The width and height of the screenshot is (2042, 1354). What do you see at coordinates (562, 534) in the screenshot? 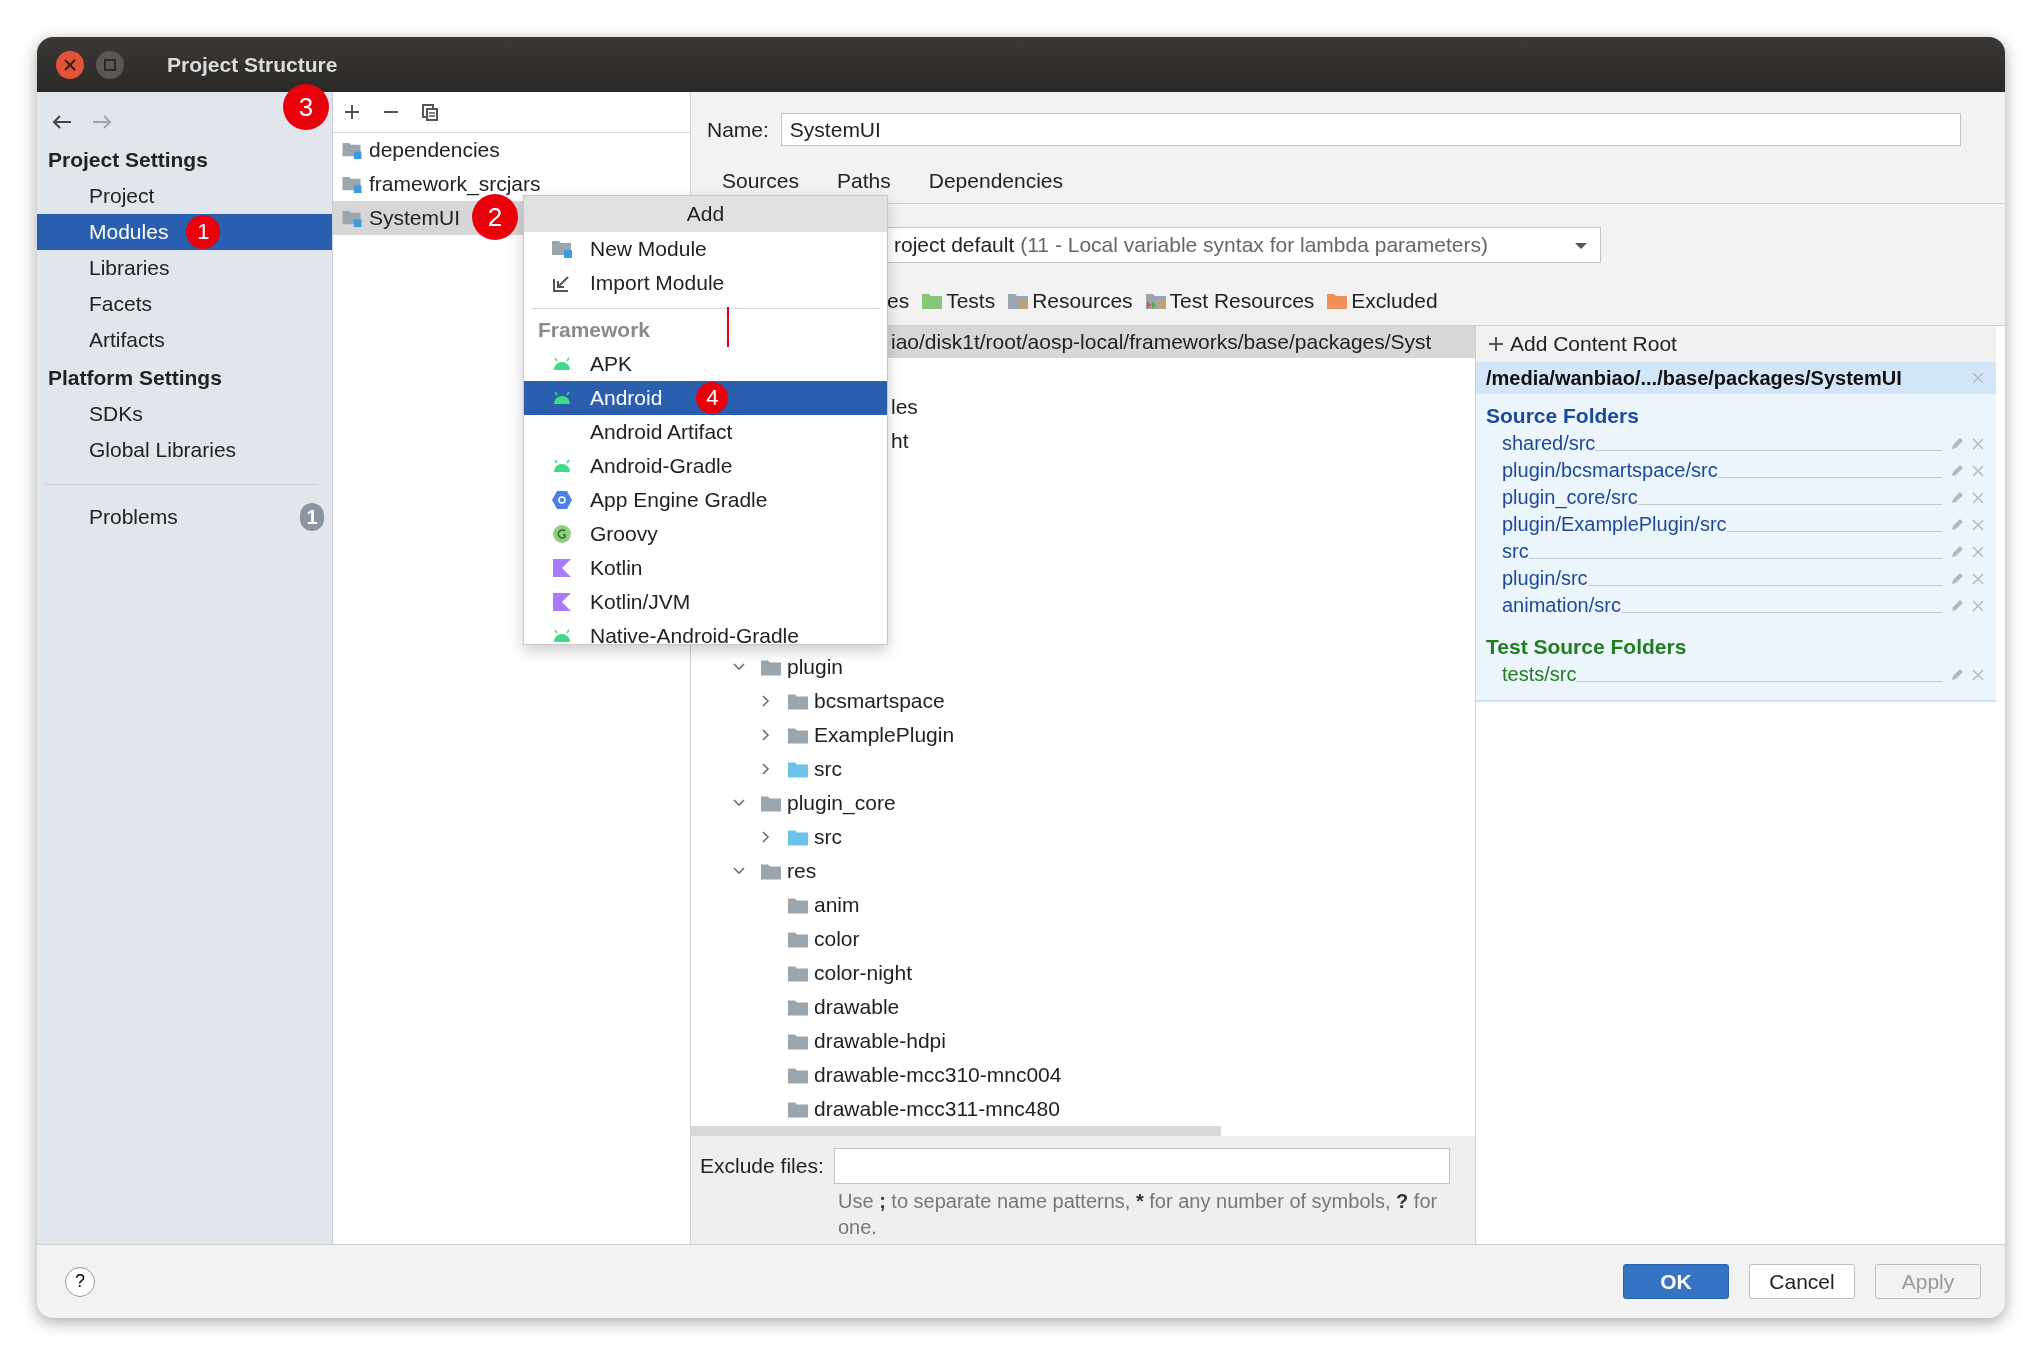
I see `groovy-icon` at bounding box center [562, 534].